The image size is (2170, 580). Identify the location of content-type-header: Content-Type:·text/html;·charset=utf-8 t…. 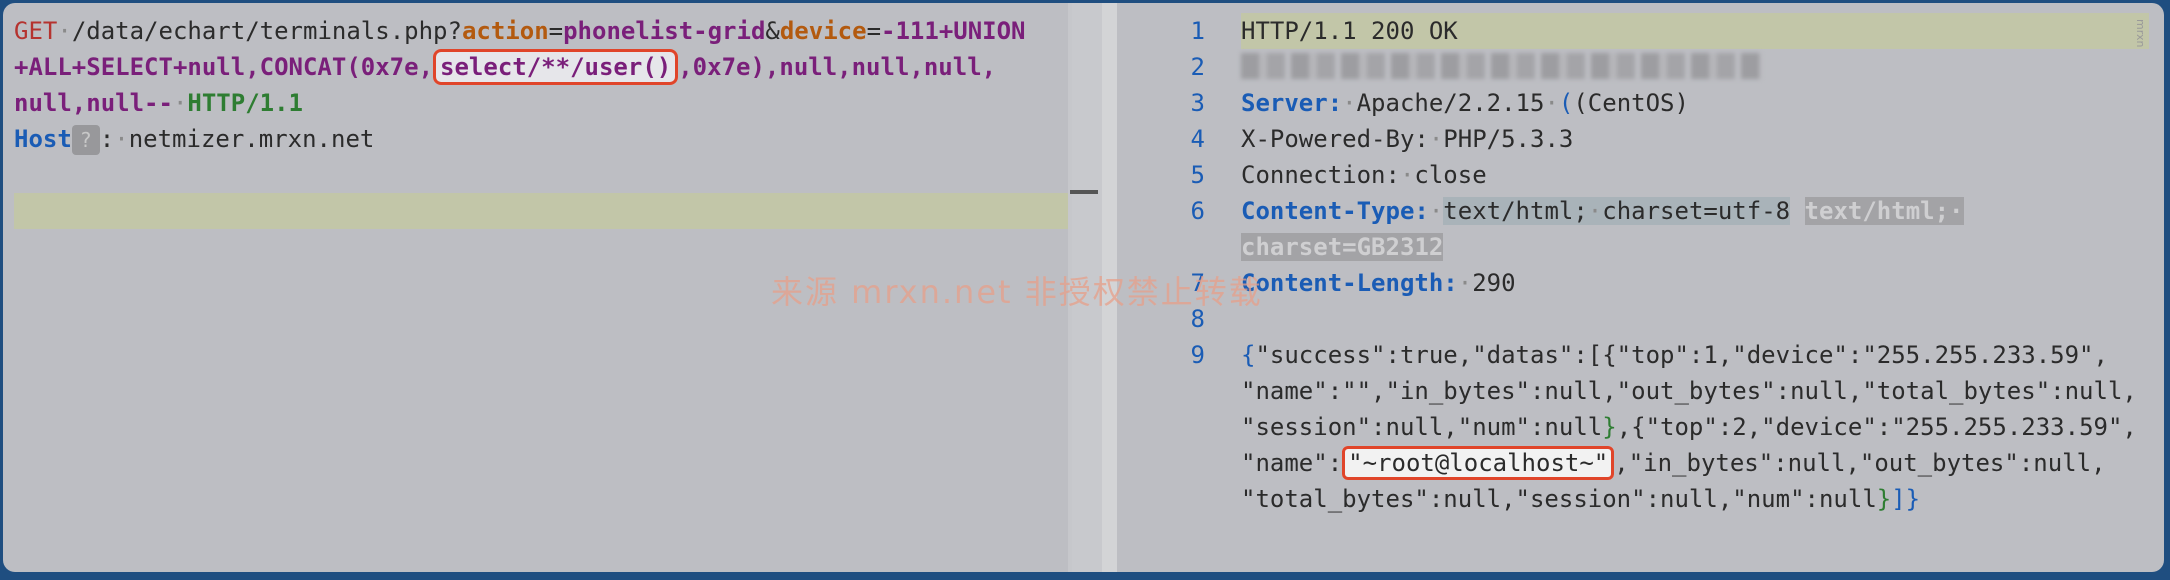
(1602, 211).